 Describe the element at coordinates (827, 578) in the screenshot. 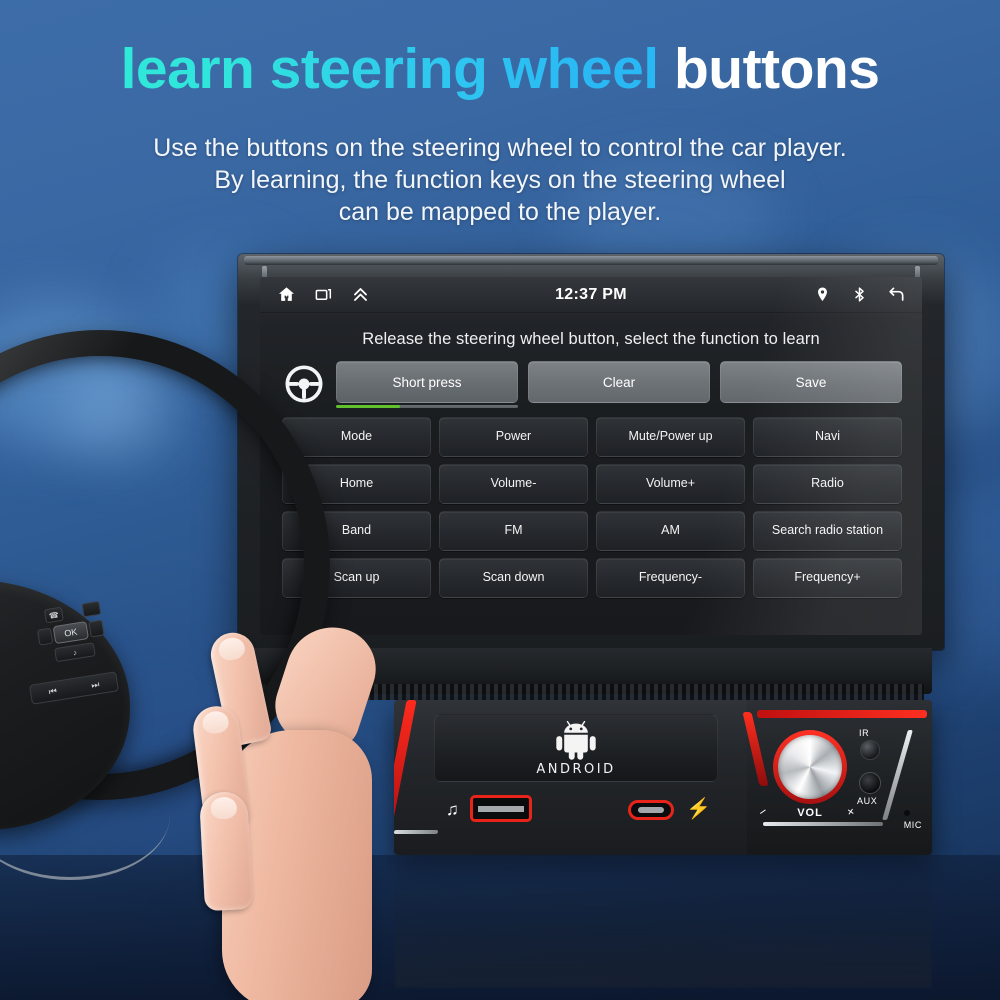

I see `function-button: Frequency+` at that location.